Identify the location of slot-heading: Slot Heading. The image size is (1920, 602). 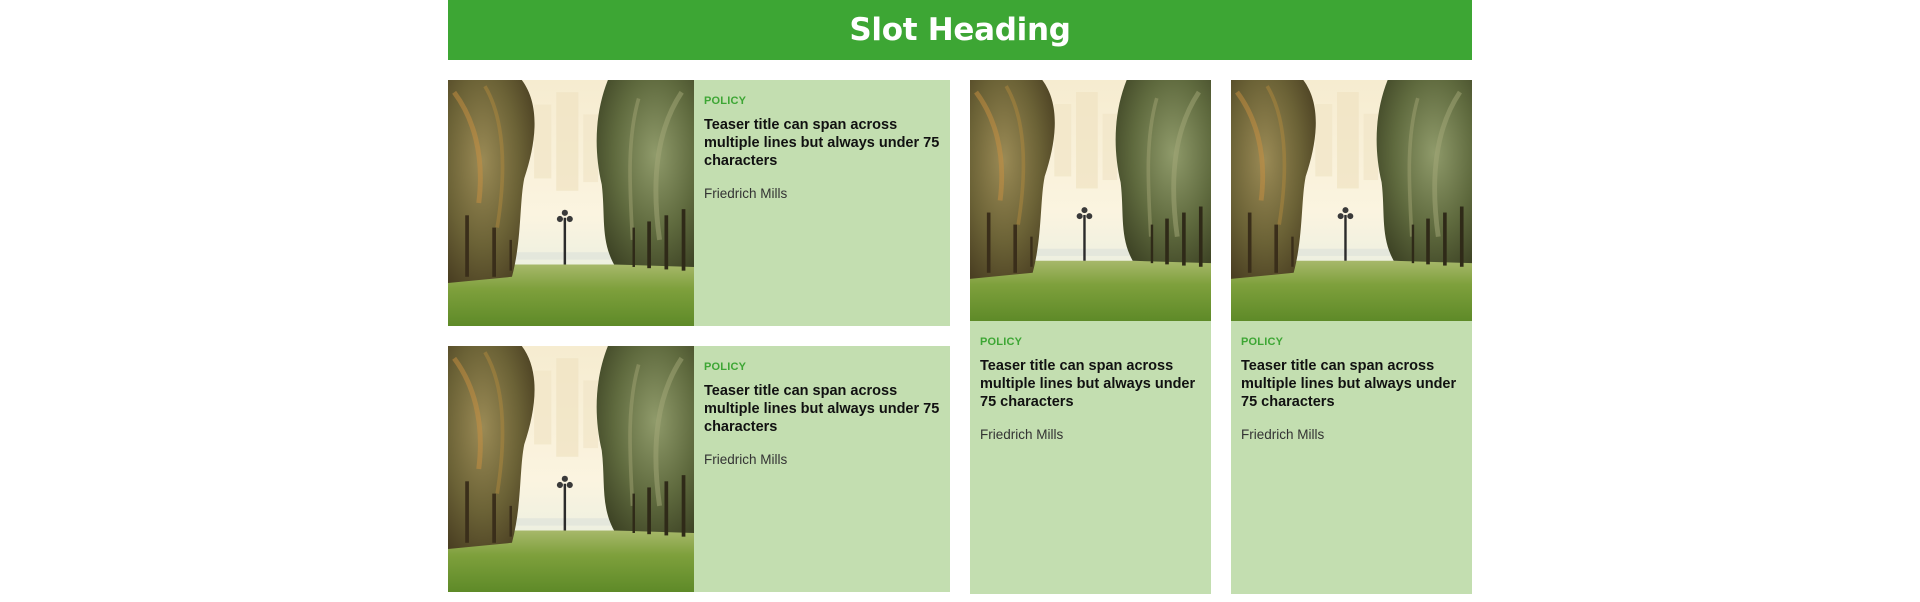
(960, 30).